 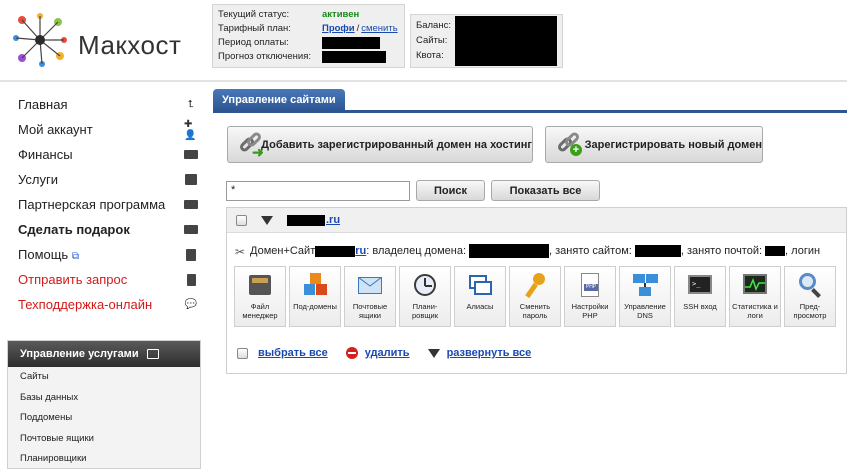 What do you see at coordinates (79, 354) in the screenshot?
I see `services-panel-title: Управление услугами` at bounding box center [79, 354].